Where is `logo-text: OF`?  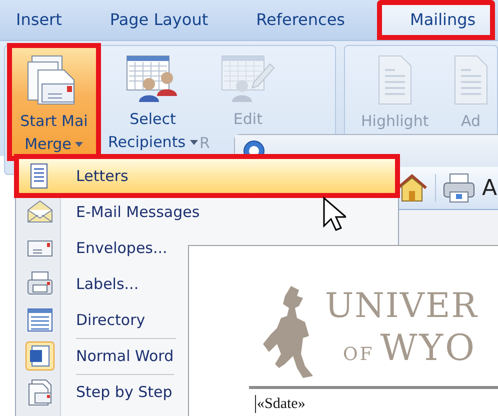 logo-text: OF is located at coordinates (358, 354).